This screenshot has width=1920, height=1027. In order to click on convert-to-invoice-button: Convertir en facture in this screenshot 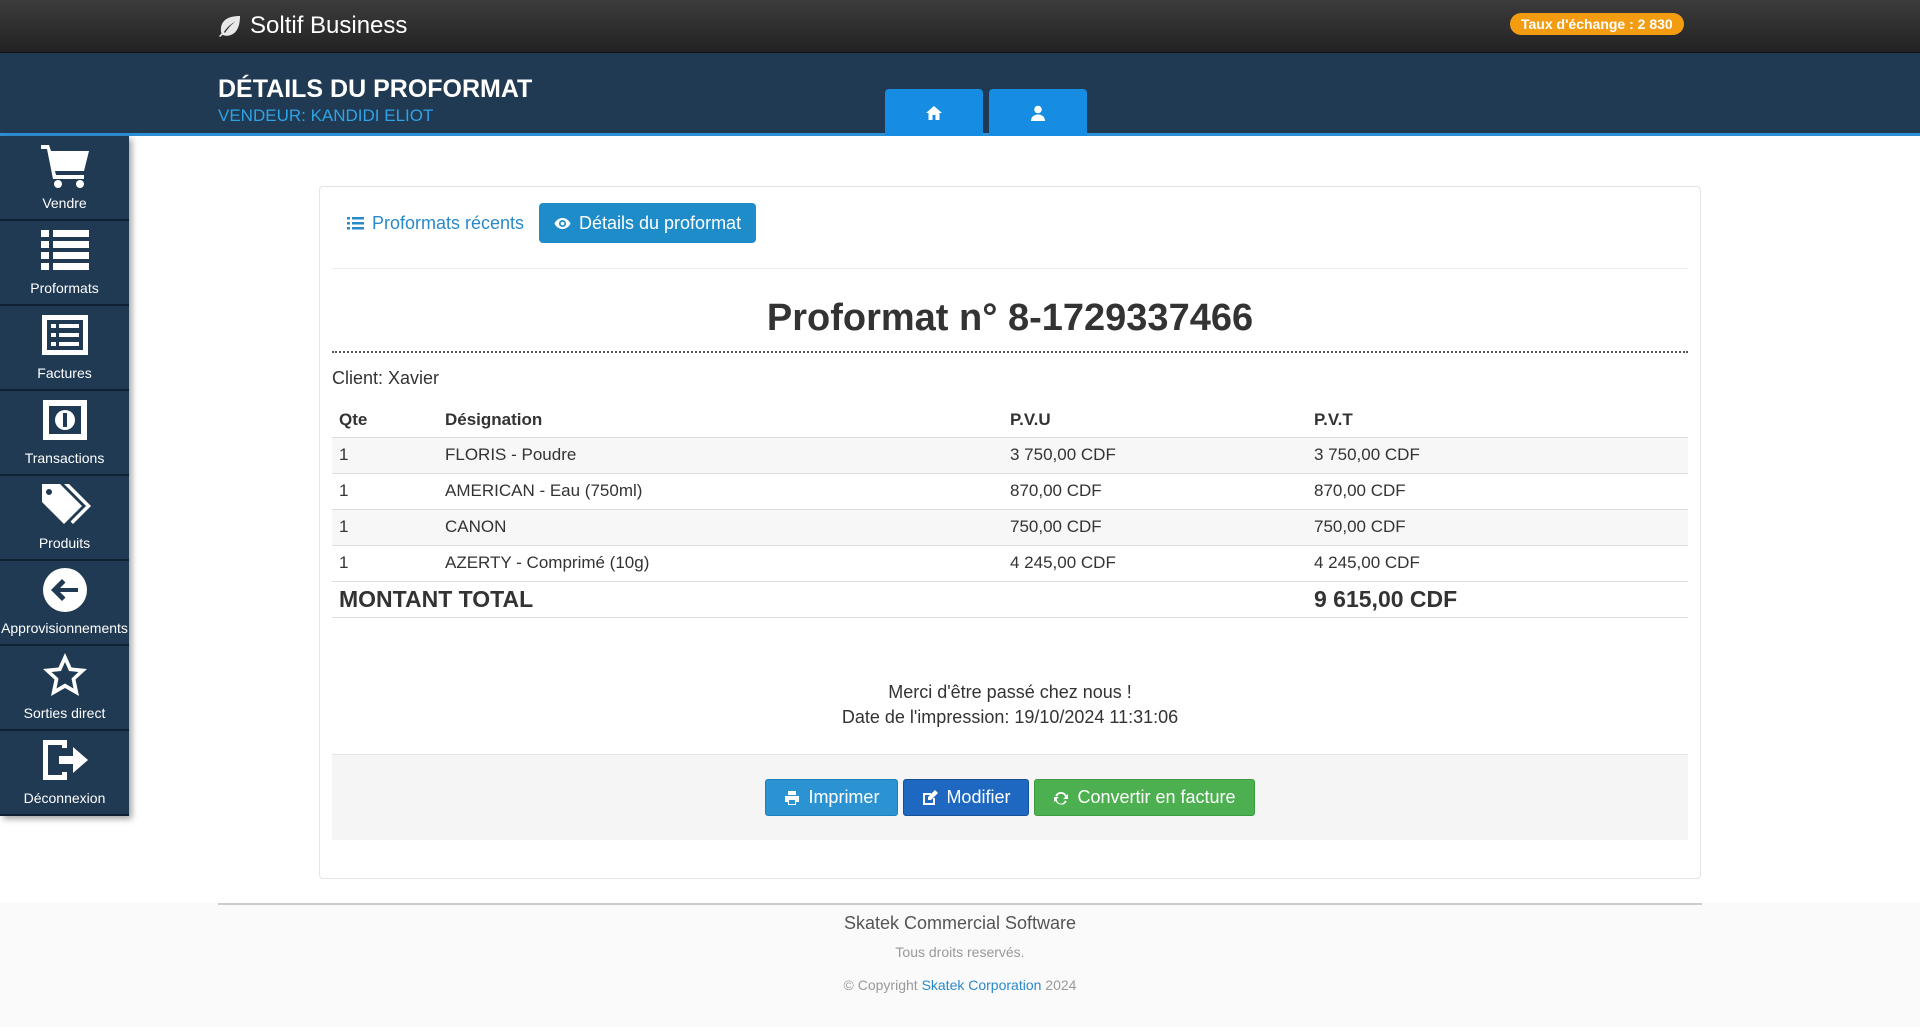, I will do `click(1144, 797)`.